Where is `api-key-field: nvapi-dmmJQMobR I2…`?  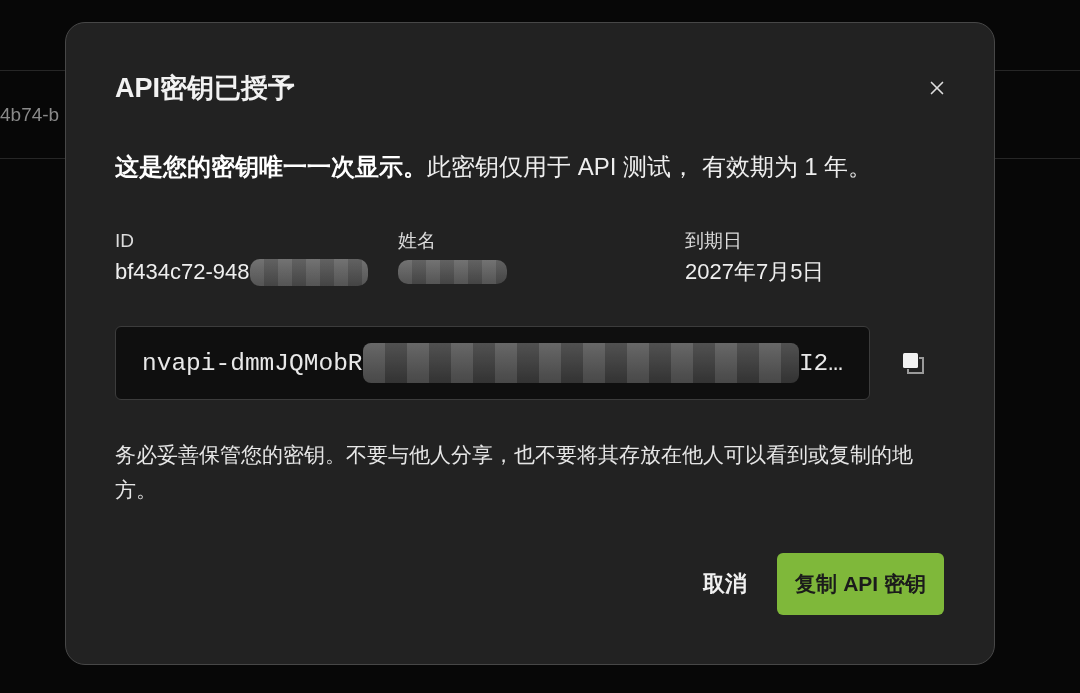 api-key-field: nvapi-dmmJQMobR I2… is located at coordinates (492, 363).